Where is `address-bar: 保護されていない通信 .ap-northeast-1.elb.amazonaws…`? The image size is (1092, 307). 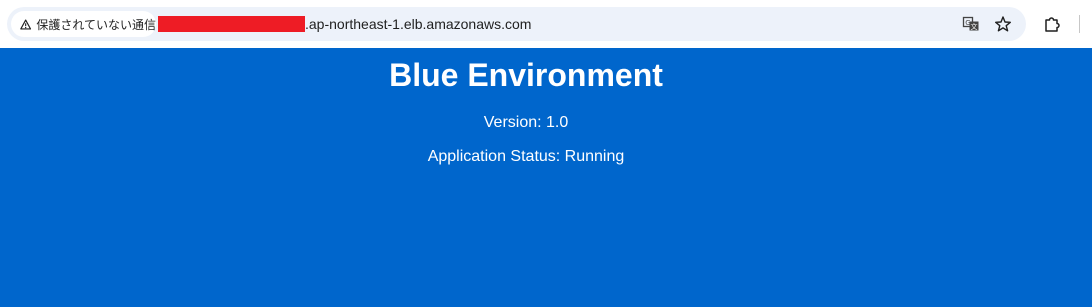 address-bar: 保護されていない通信 .ap-northeast-1.elb.amazonaws… is located at coordinates (516, 24).